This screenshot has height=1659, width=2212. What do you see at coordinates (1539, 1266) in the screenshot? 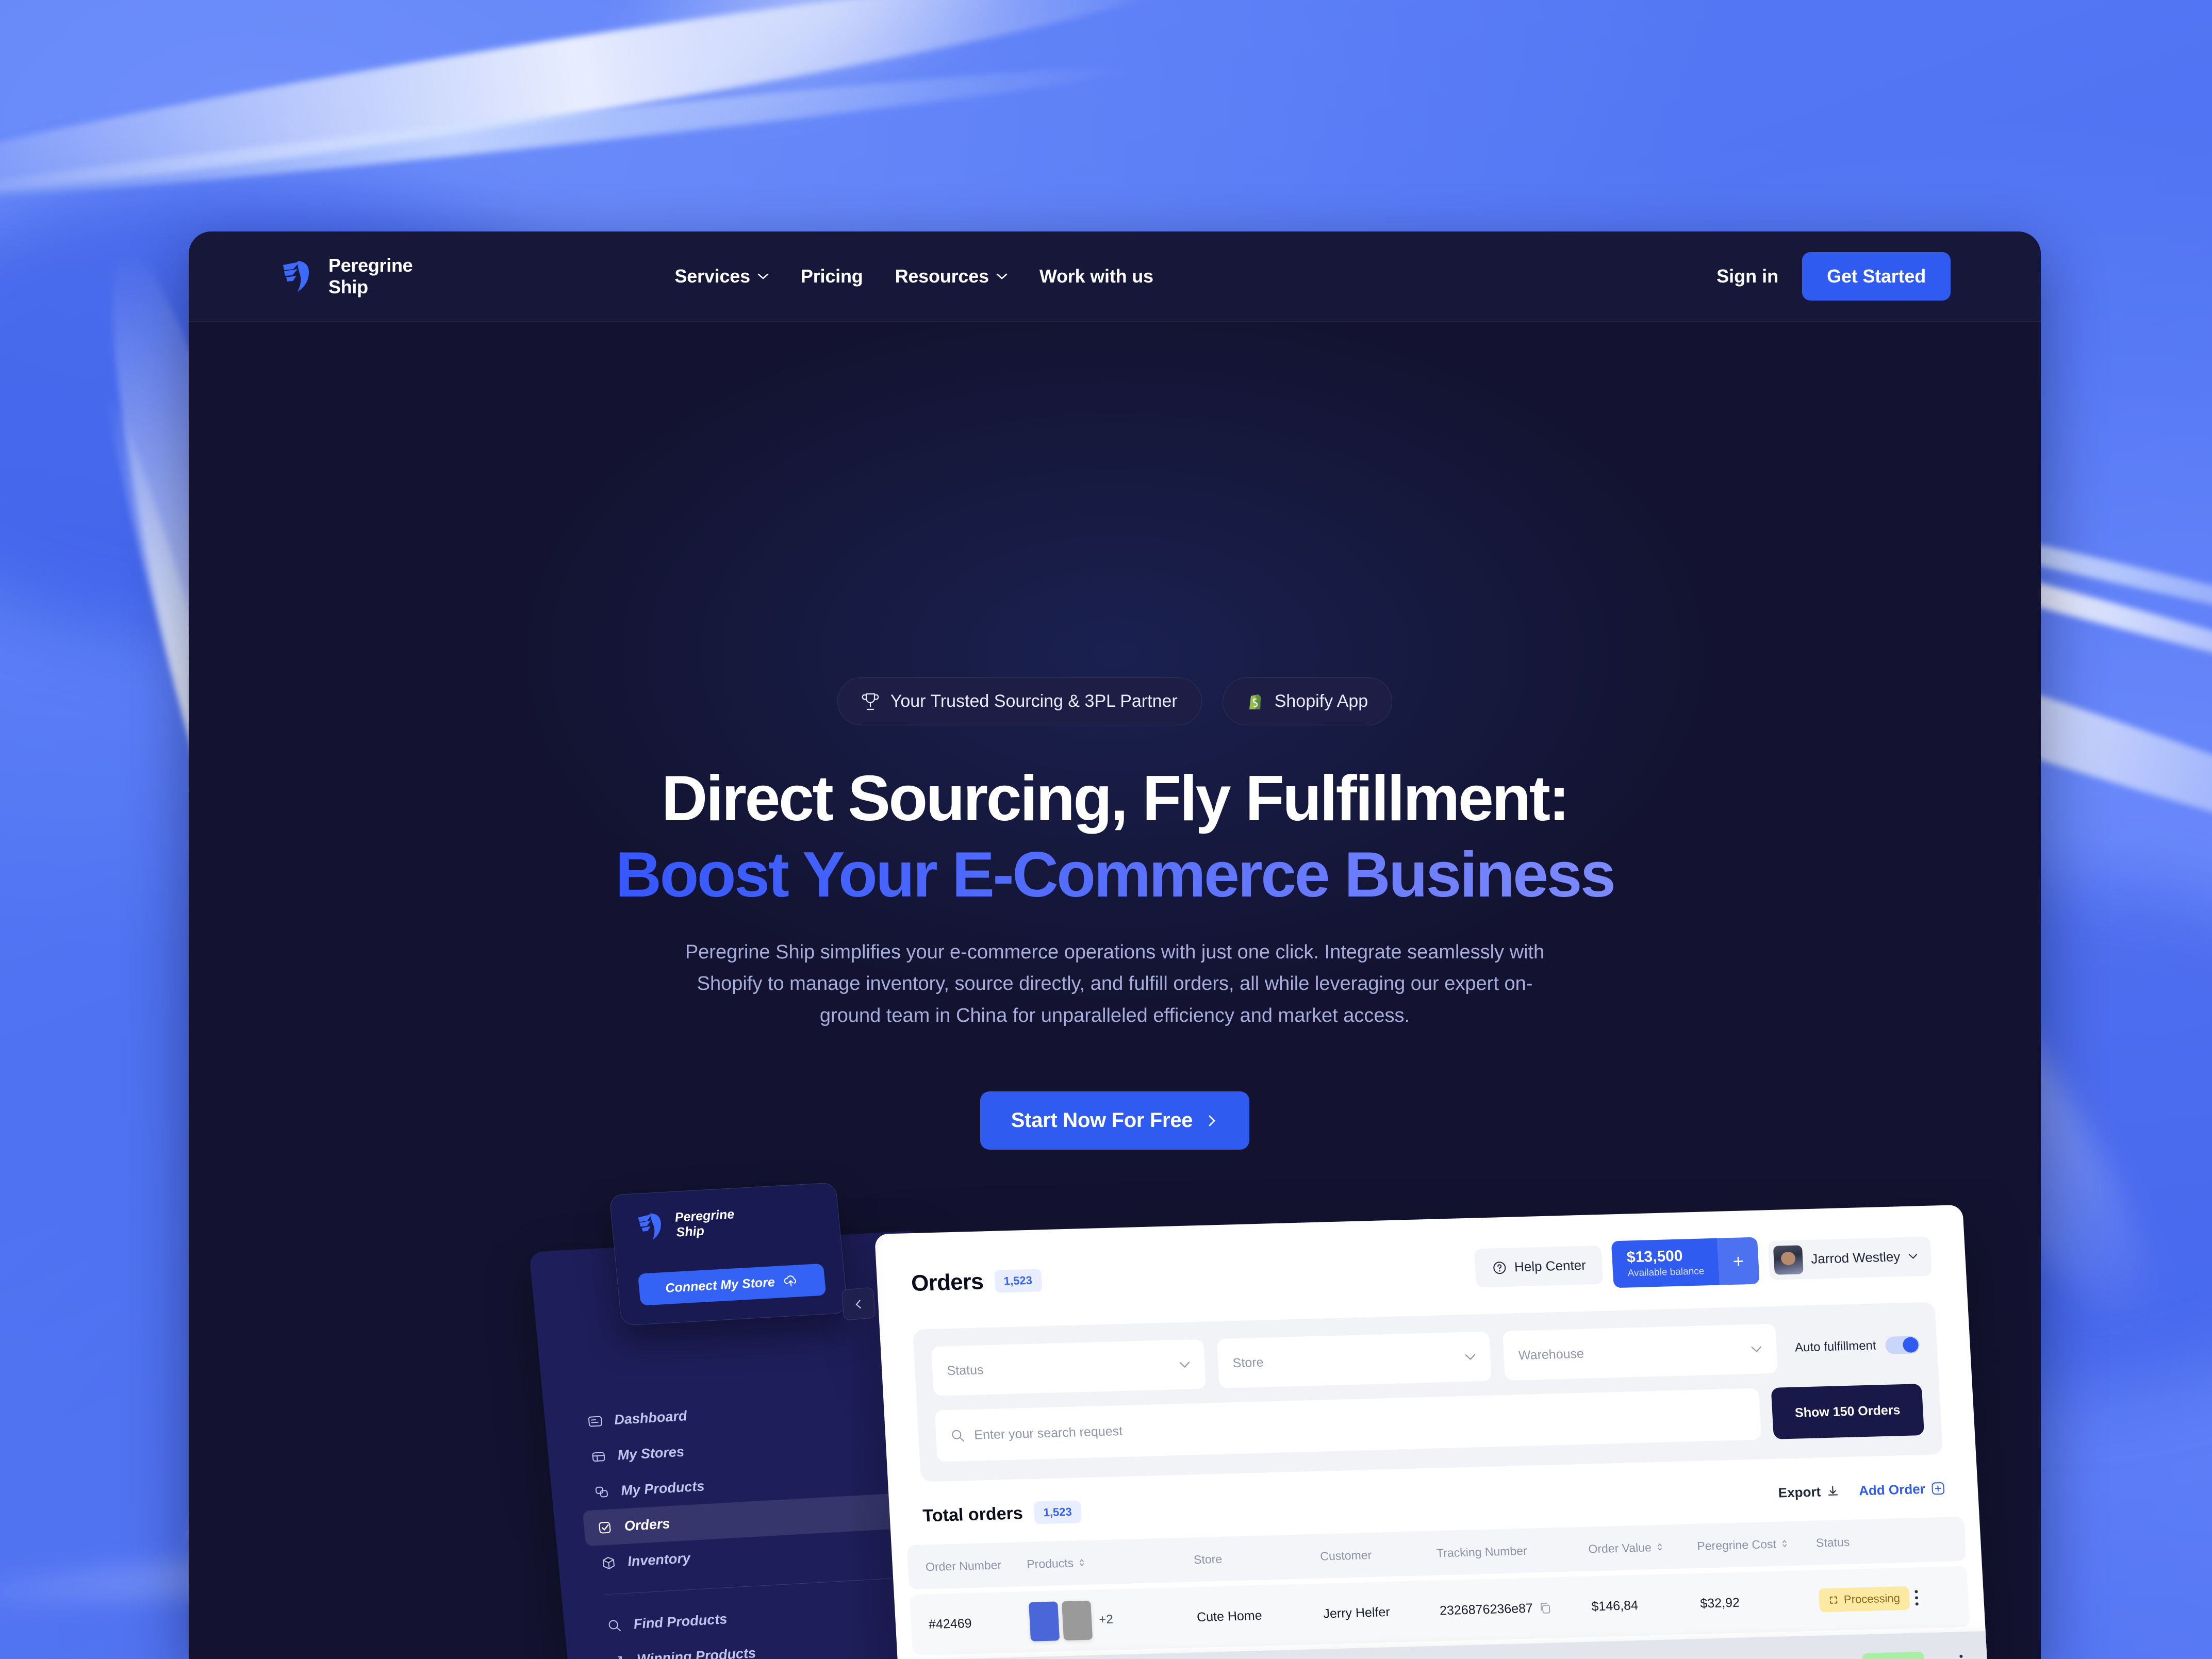
I see `help-center-button: Help Center` at bounding box center [1539, 1266].